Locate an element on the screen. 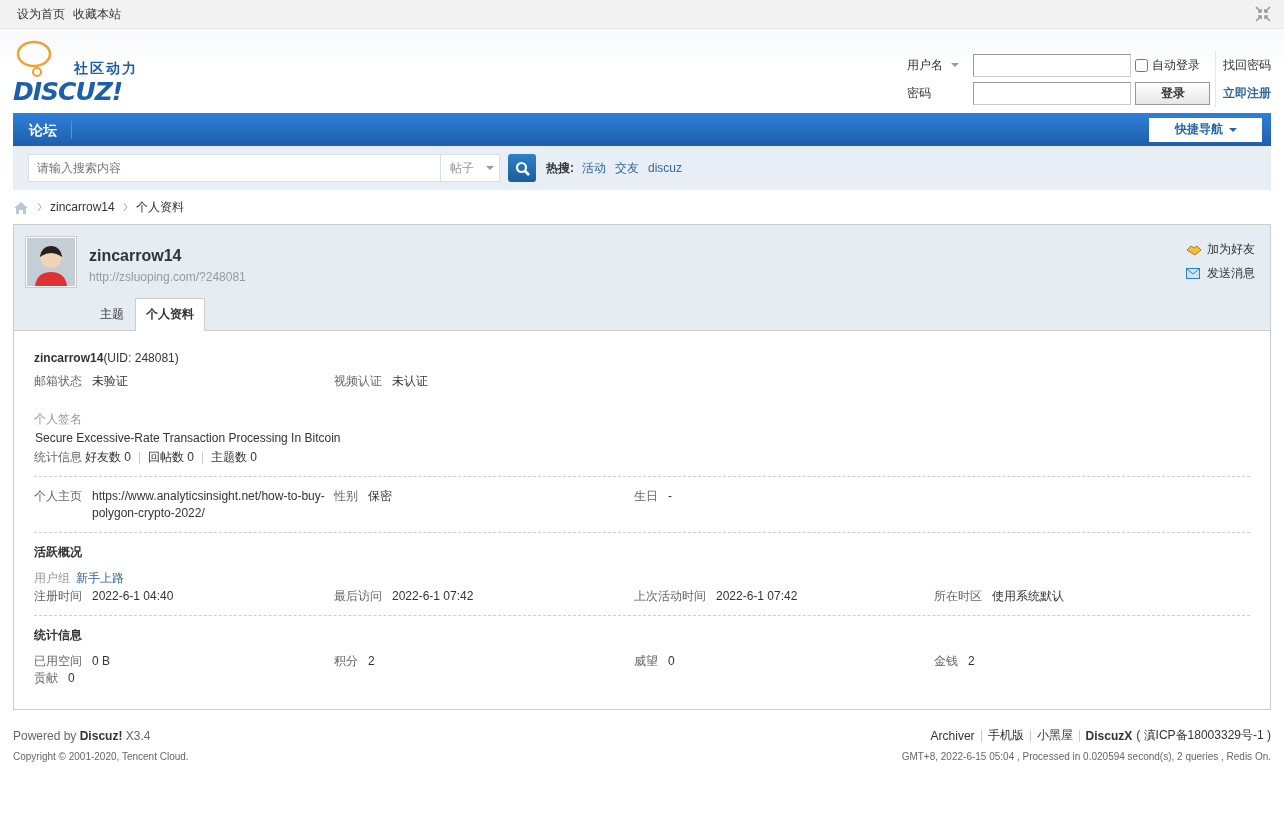  field-label: 已用空间 is located at coordinates (58, 661).